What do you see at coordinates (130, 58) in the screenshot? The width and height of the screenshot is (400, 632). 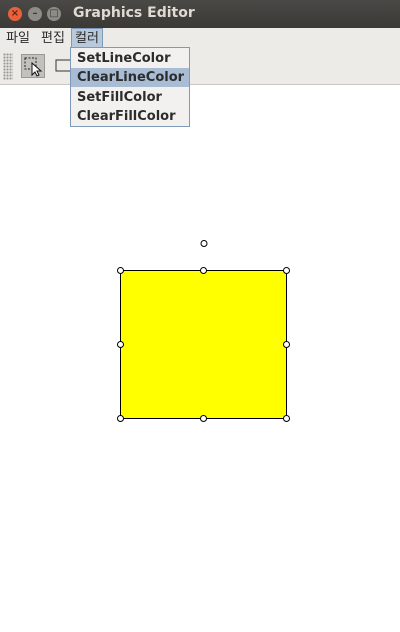 I see `menu-item-set-line-color: SetLineColor` at bounding box center [130, 58].